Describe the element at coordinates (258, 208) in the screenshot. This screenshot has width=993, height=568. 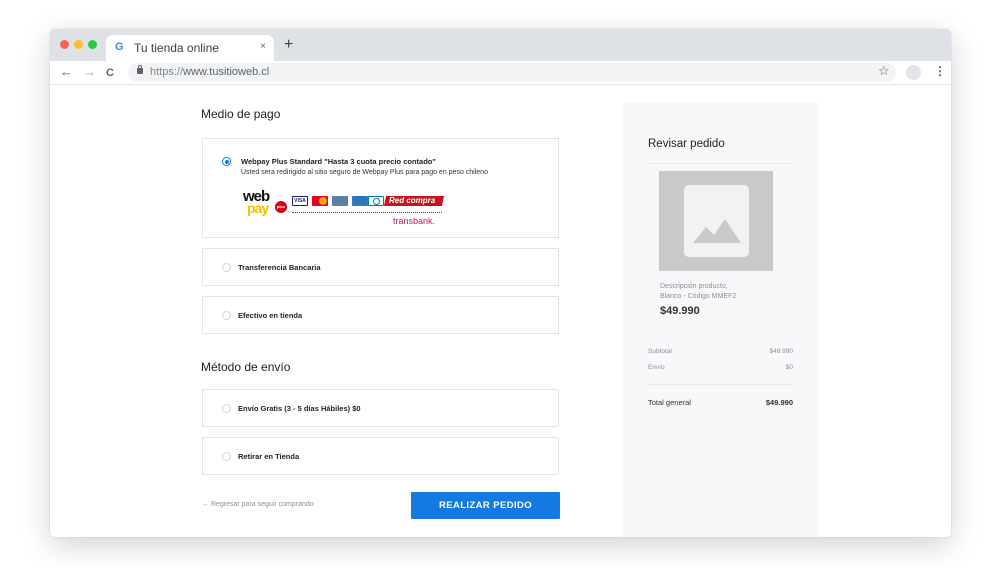
I see `webpay-logo-pay: pay` at that location.